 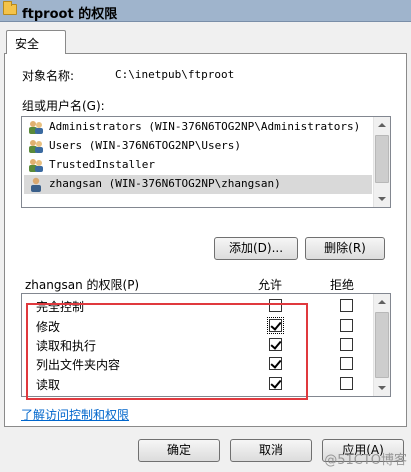 I want to click on remove-button: 删除(R), so click(x=345, y=248).